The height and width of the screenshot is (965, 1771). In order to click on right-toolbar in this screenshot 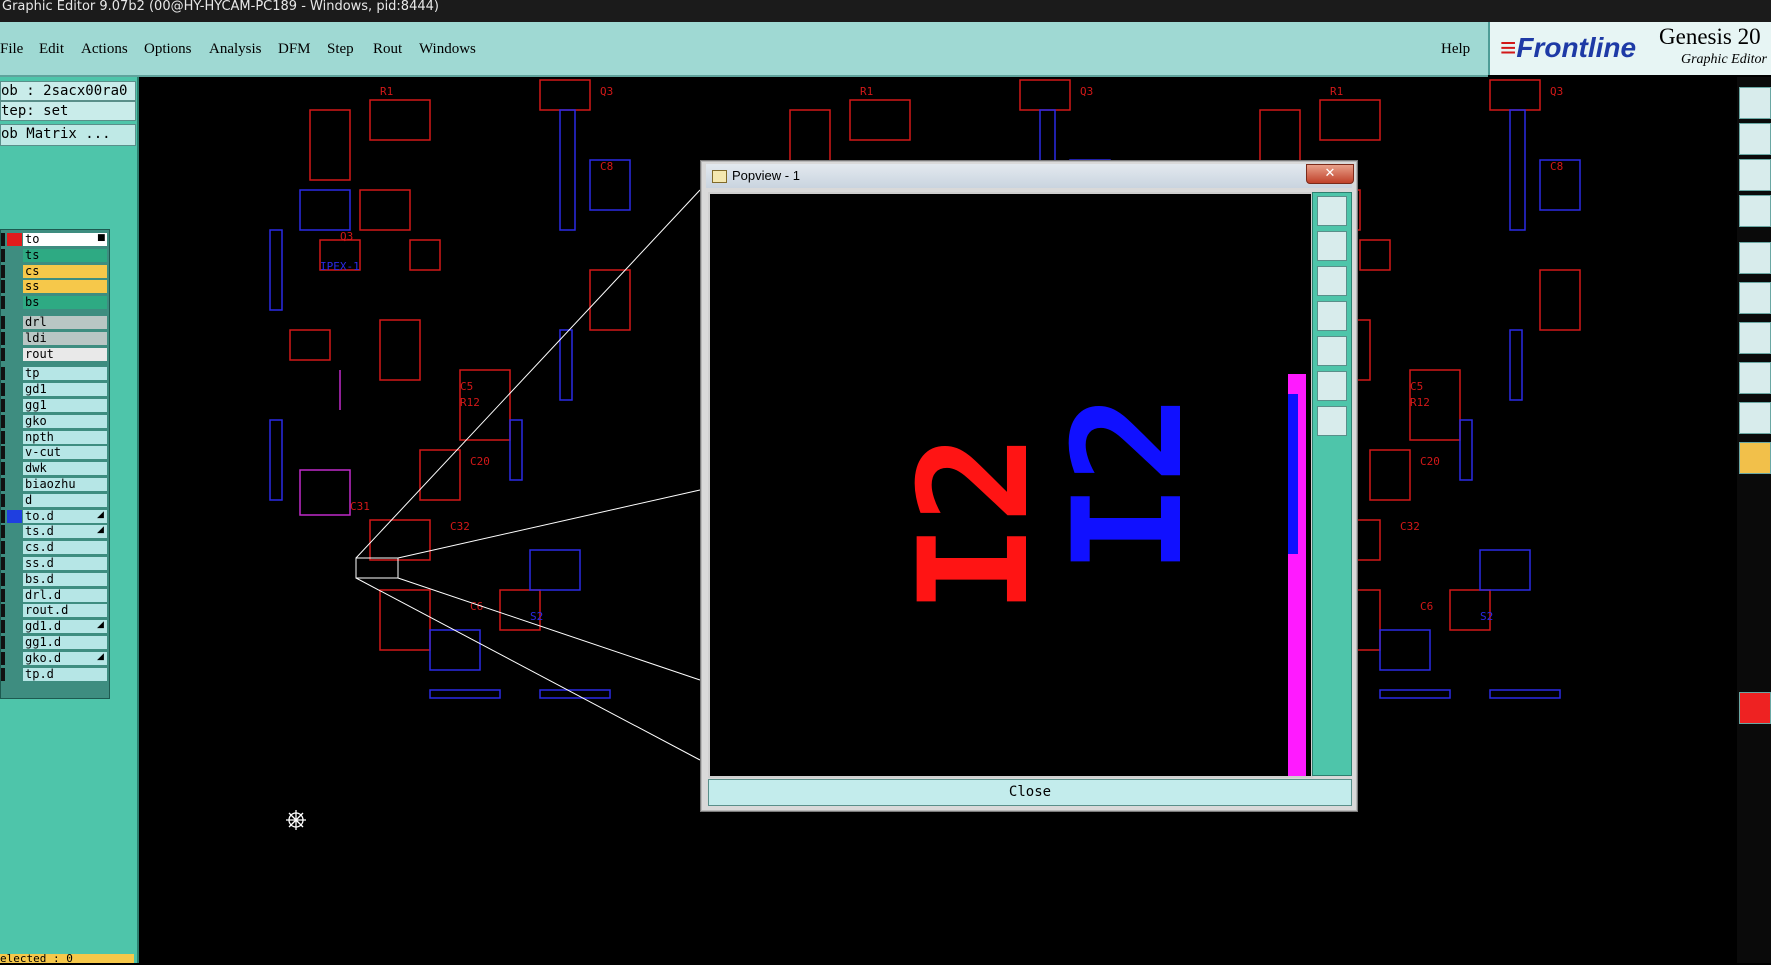, I will do `click(1754, 520)`.